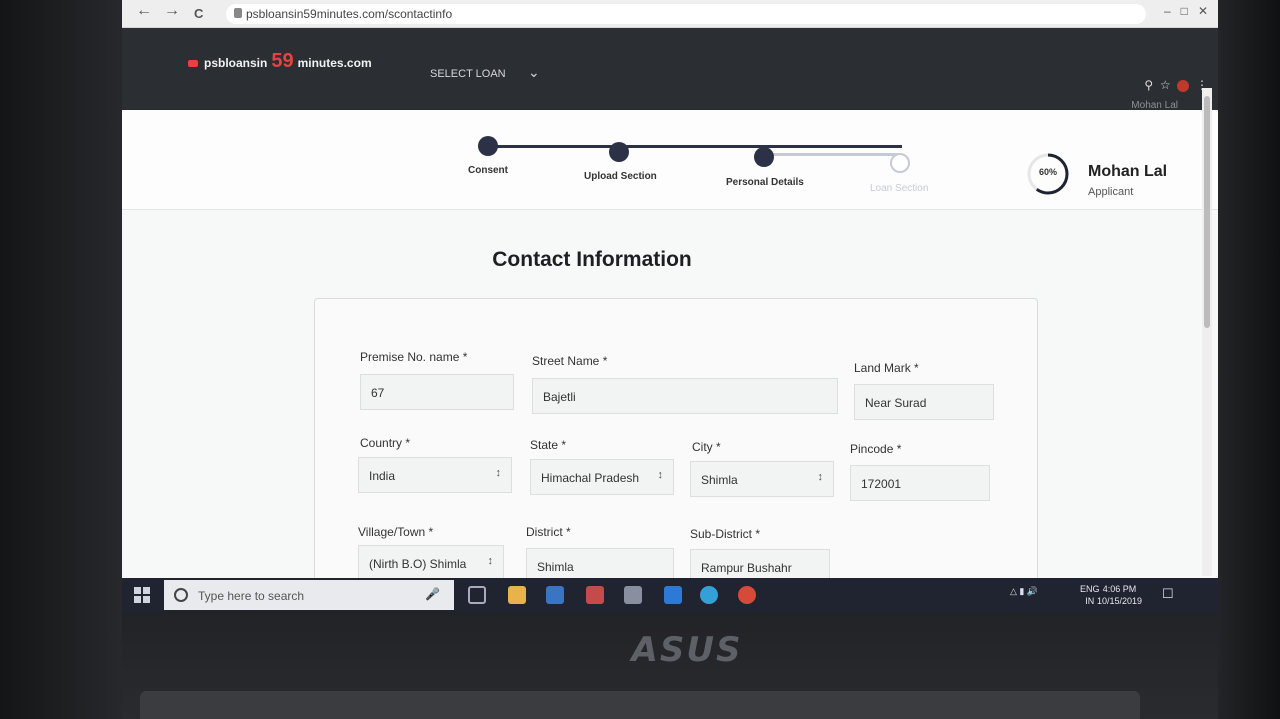  What do you see at coordinates (920, 483) in the screenshot?
I see `pincode-input: 172001` at bounding box center [920, 483].